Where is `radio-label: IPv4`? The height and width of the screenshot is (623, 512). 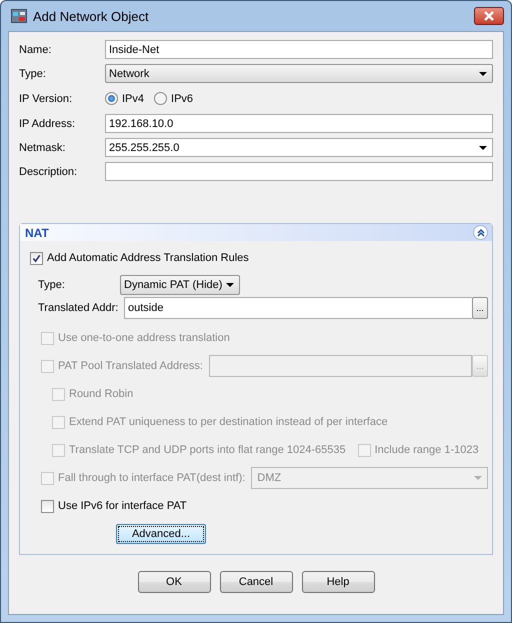 radio-label: IPv4 is located at coordinates (133, 98).